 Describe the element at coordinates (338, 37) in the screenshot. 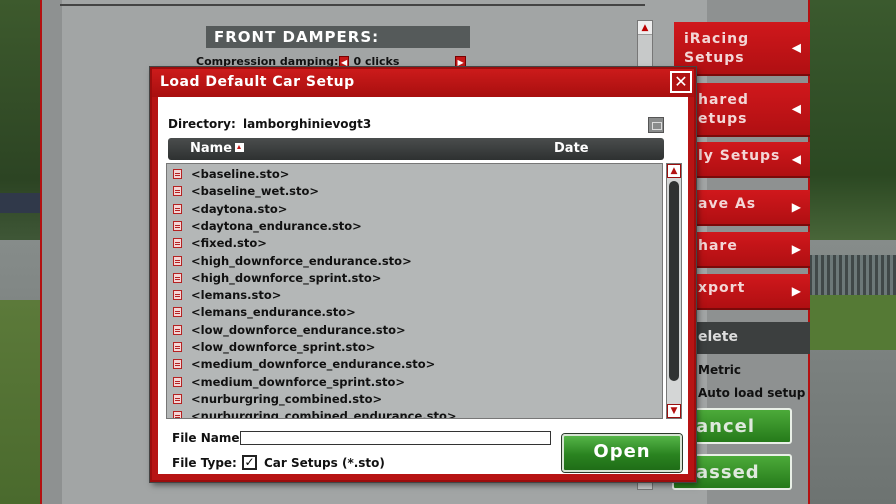

I see `front-dampers-title: FRONT DAMPERS:` at that location.